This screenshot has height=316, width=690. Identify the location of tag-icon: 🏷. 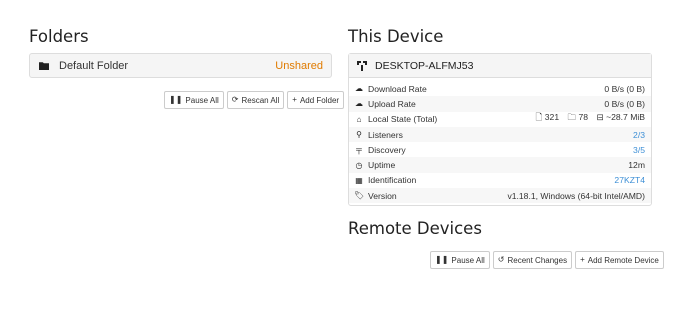
(359, 196).